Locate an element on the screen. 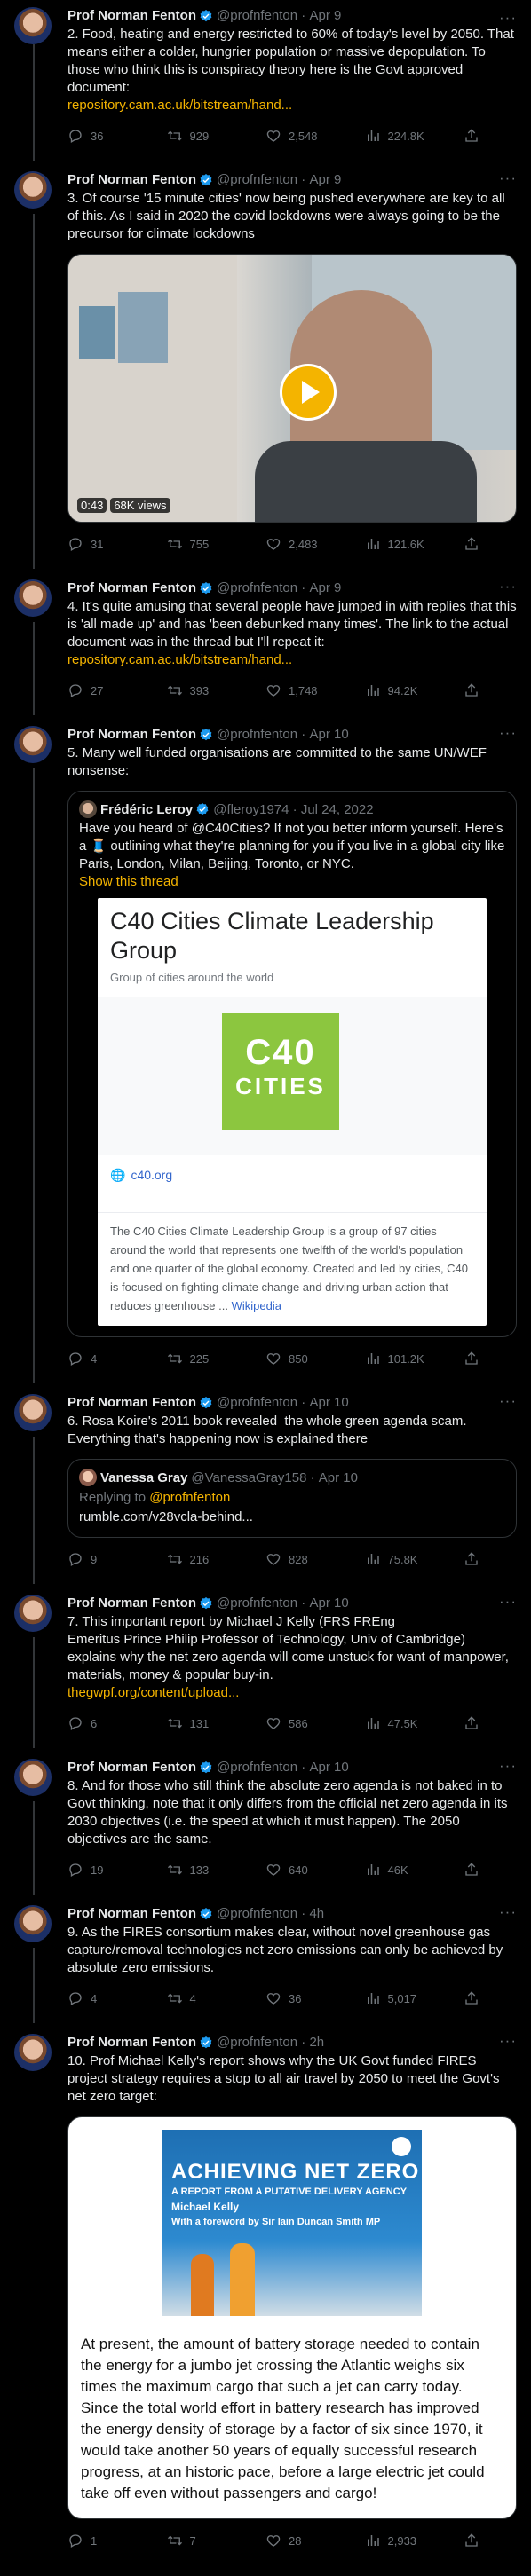  retweet-button: 131 is located at coordinates (198, 1723).